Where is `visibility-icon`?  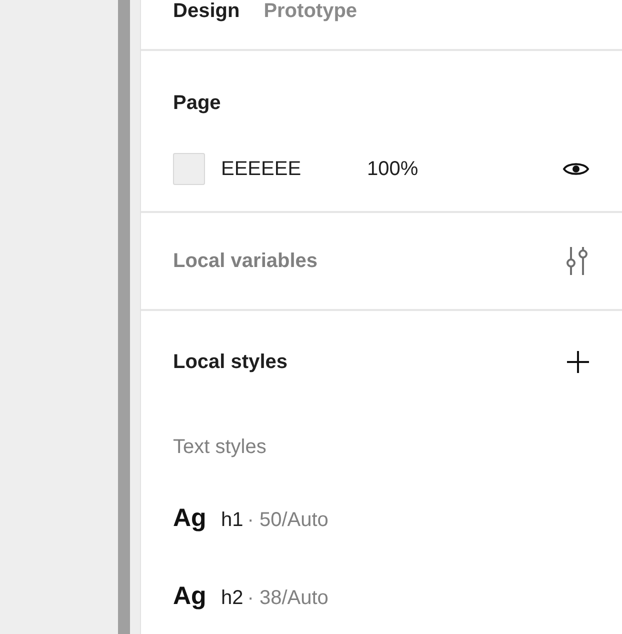 visibility-icon is located at coordinates (576, 169).